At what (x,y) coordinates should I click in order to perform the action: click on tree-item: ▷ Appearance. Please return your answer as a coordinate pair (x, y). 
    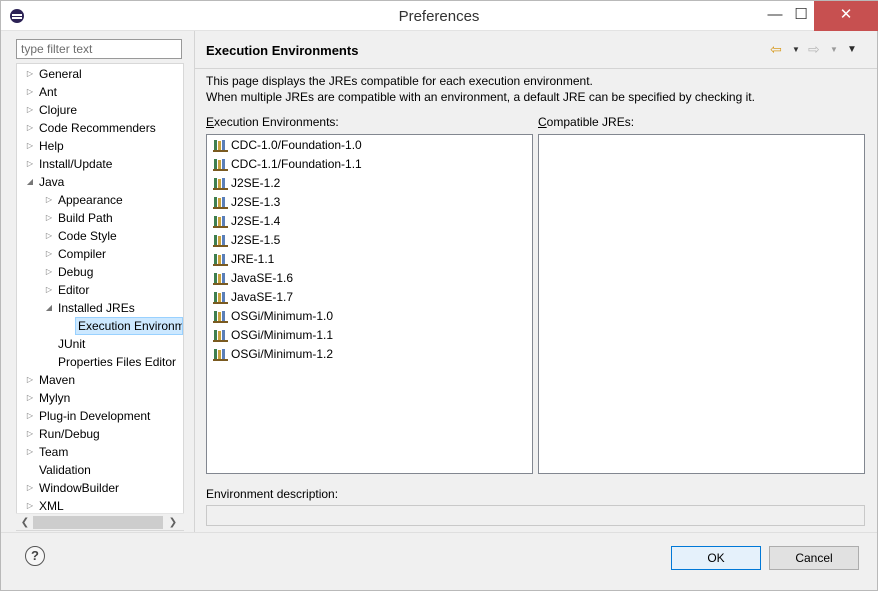
    Looking at the image, I should click on (100, 200).